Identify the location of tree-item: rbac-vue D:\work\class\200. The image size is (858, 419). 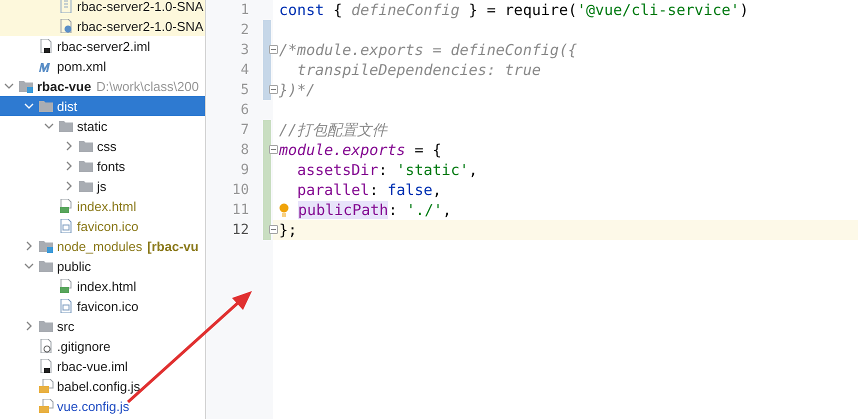
(102, 86).